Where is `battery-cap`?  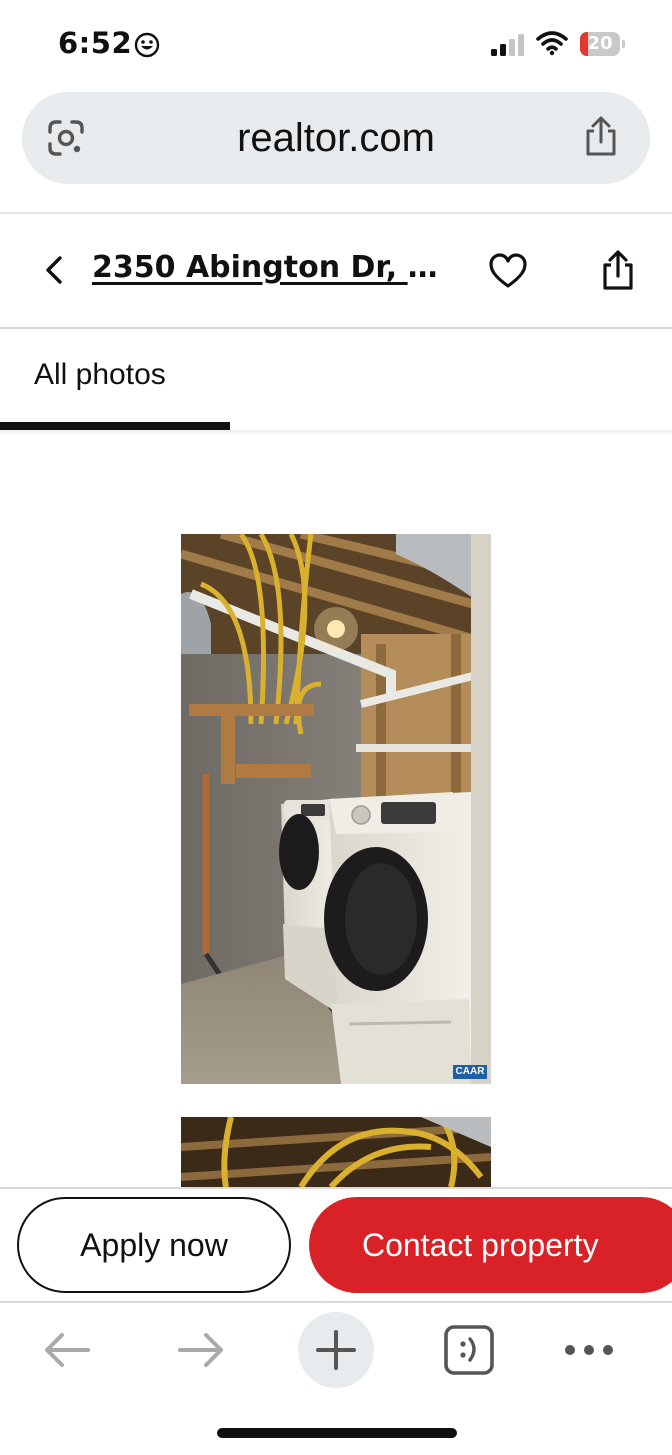
battery-cap is located at coordinates (623, 44).